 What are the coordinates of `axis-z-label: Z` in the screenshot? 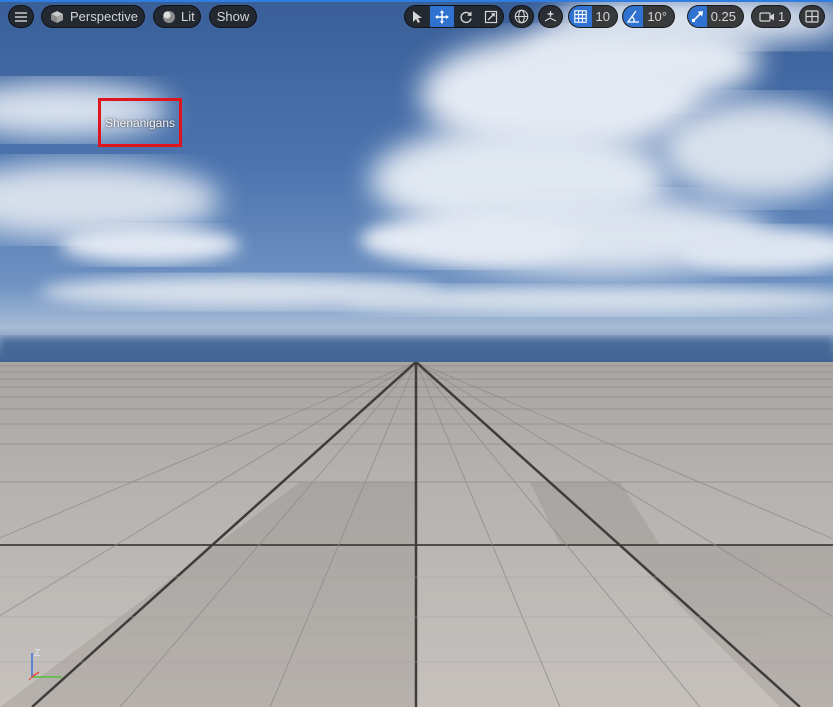 It's located at (37, 653).